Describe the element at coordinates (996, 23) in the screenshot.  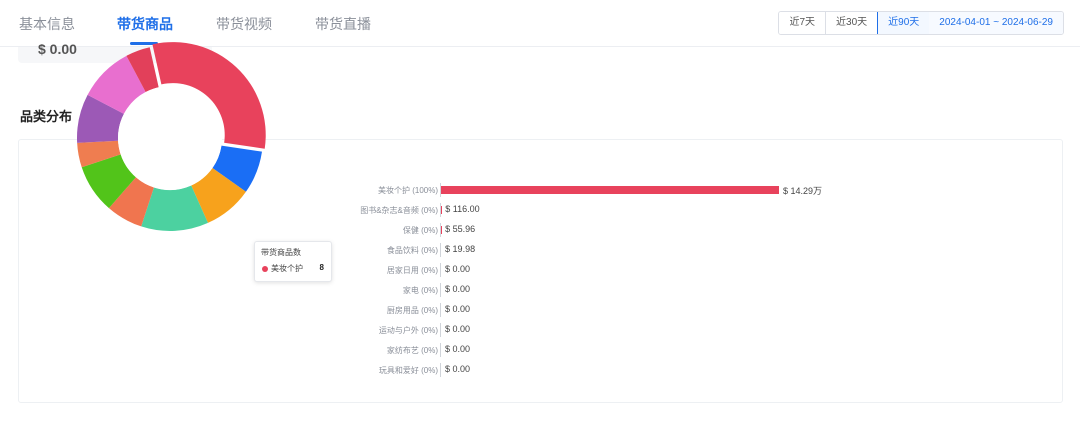
I see `date-range-picker: 2024-04-01 ~ 2024-06-29` at that location.